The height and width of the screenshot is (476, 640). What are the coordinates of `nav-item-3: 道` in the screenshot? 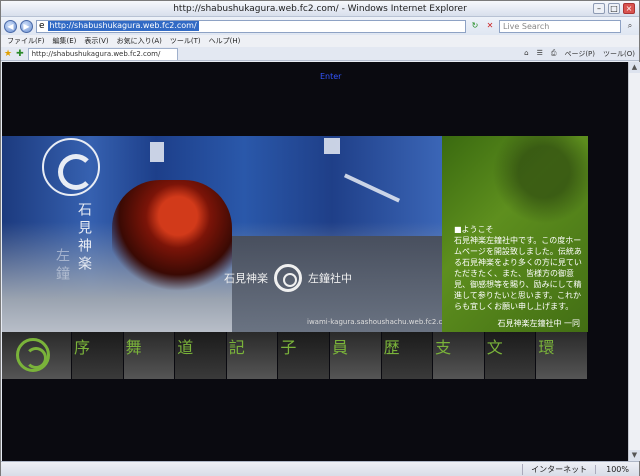 It's located at (201, 355).